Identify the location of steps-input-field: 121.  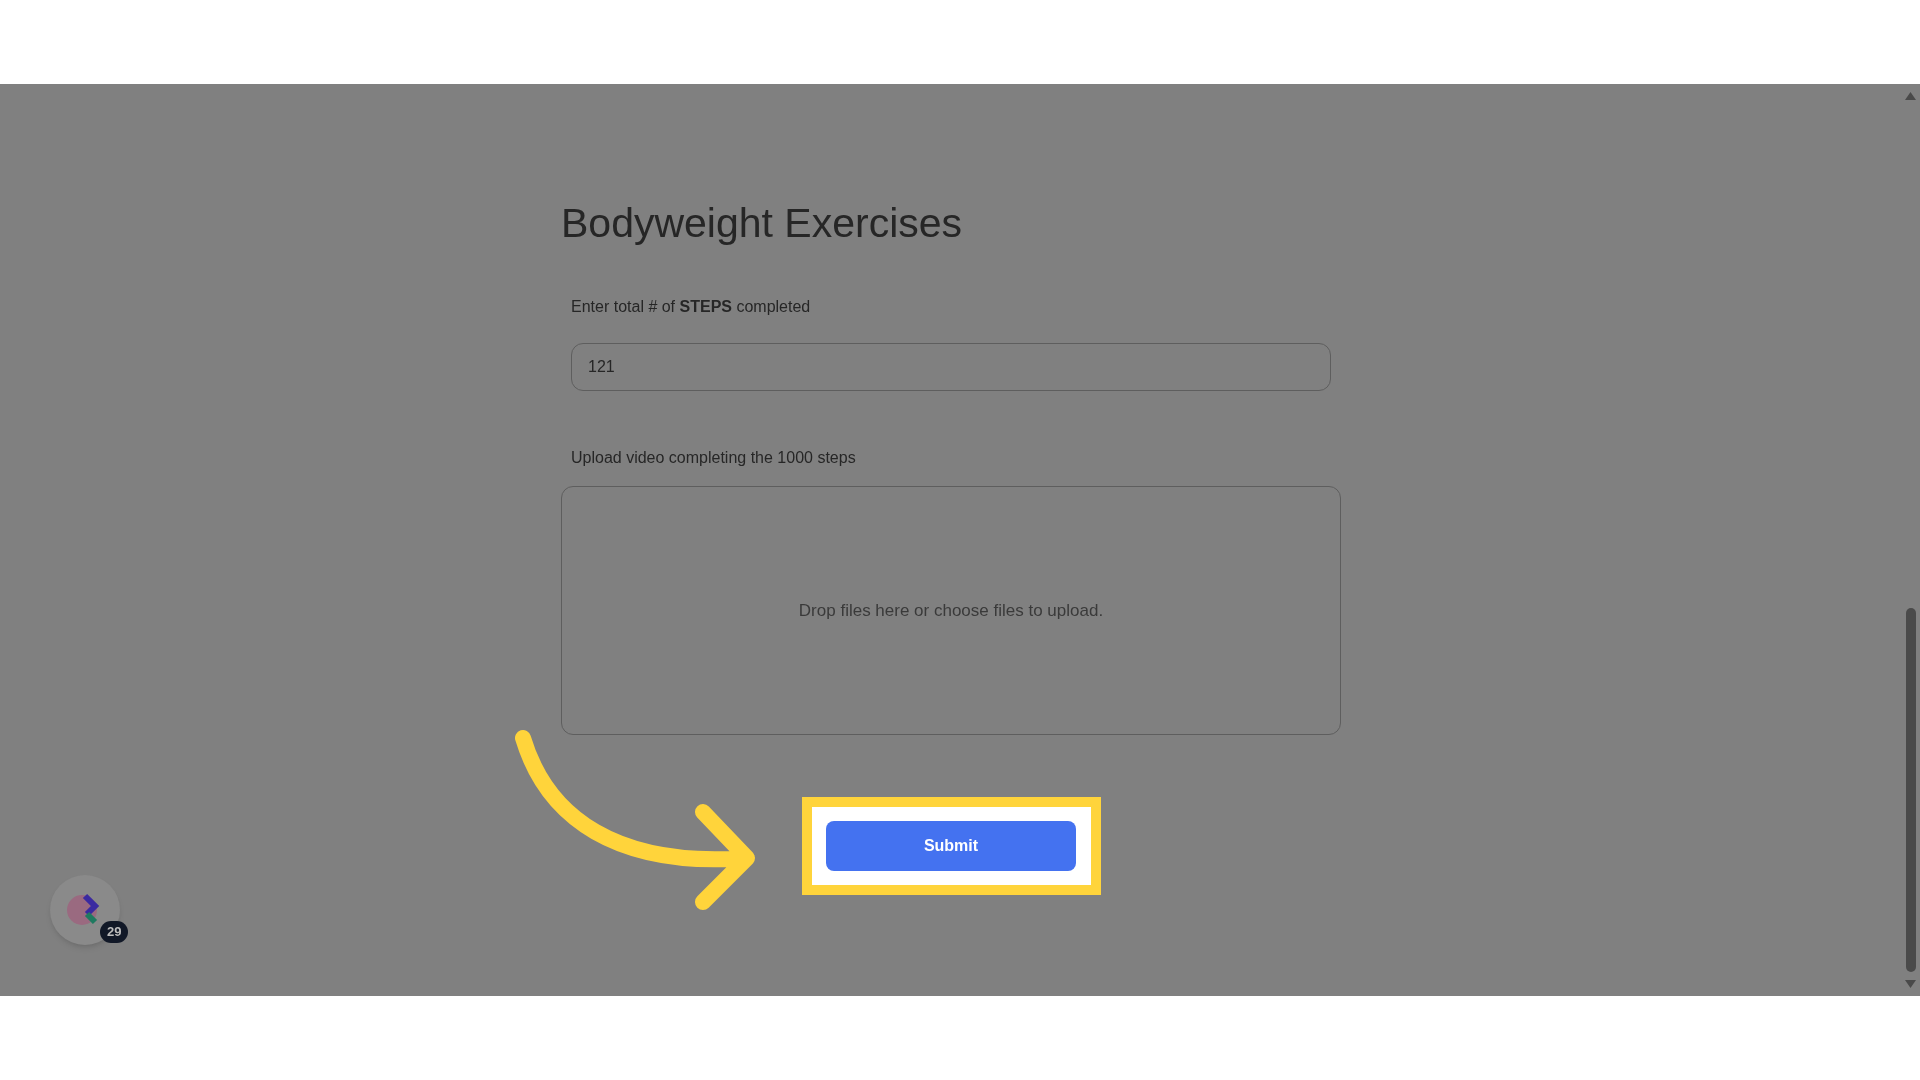
(951, 367).